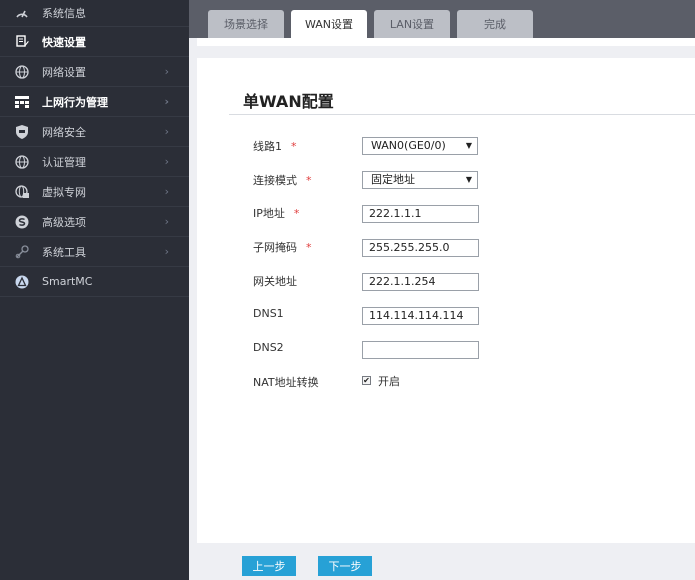 Image resolution: width=695 pixels, height=580 pixels. What do you see at coordinates (94, 162) in the screenshot?
I see `sidebar-item-auth-management: 认证管理 ›` at bounding box center [94, 162].